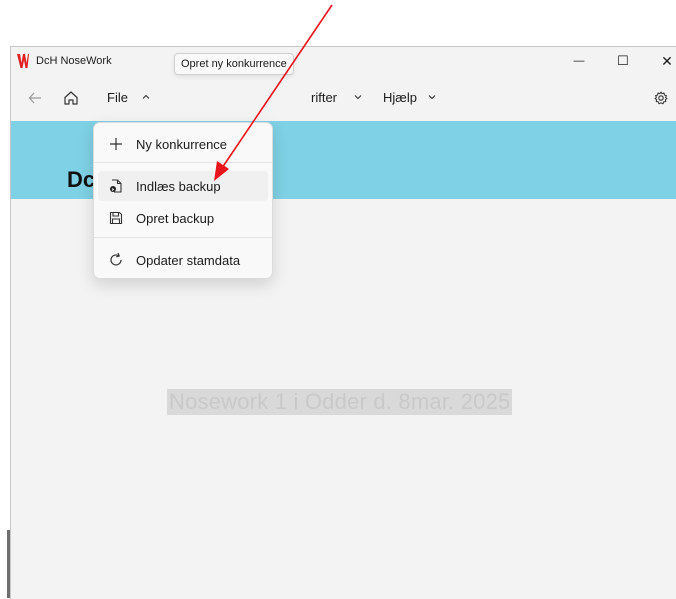 The width and height of the screenshot is (676, 599). Describe the element at coordinates (8, 564) in the screenshot. I see `scrollbar` at that location.